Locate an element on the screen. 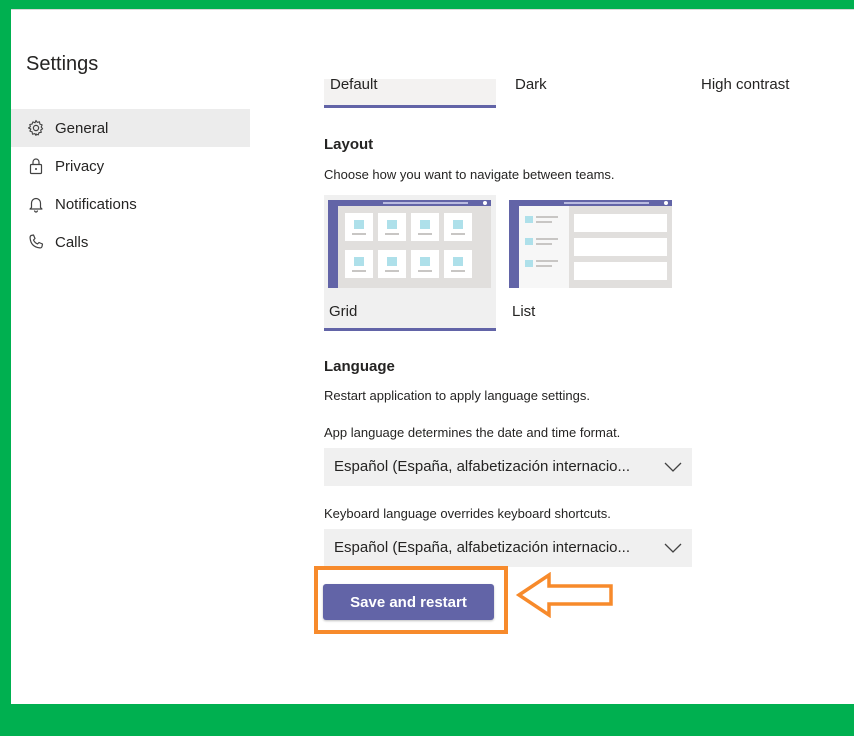  nav-item-privacy: Privacy is located at coordinates (130, 166).